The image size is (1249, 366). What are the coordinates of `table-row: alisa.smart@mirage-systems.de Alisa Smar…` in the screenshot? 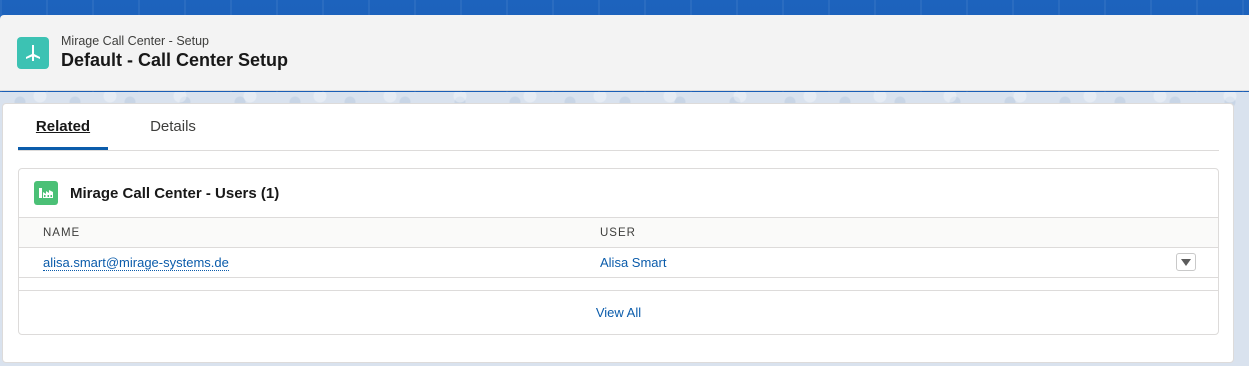 It's located at (618, 263).